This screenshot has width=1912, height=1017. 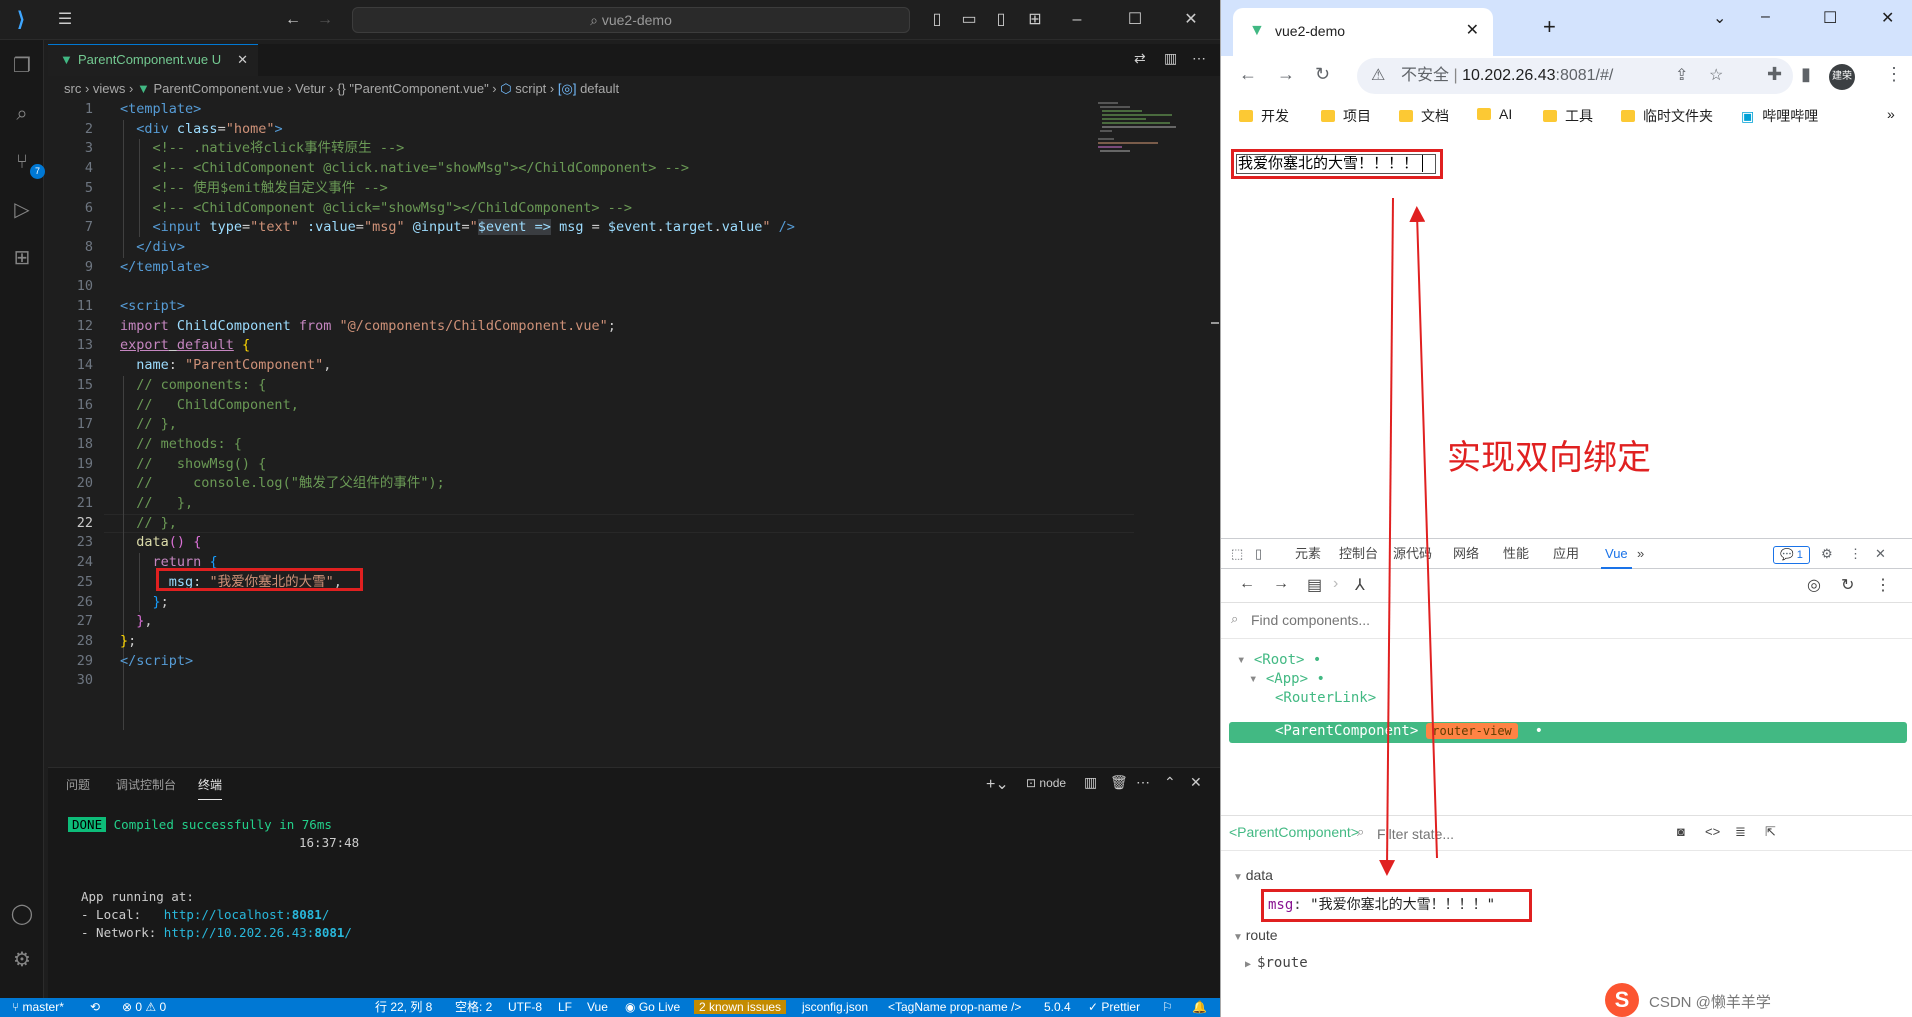 I want to click on tagname-status: <TagName prop-name />, so click(x=954, y=1007).